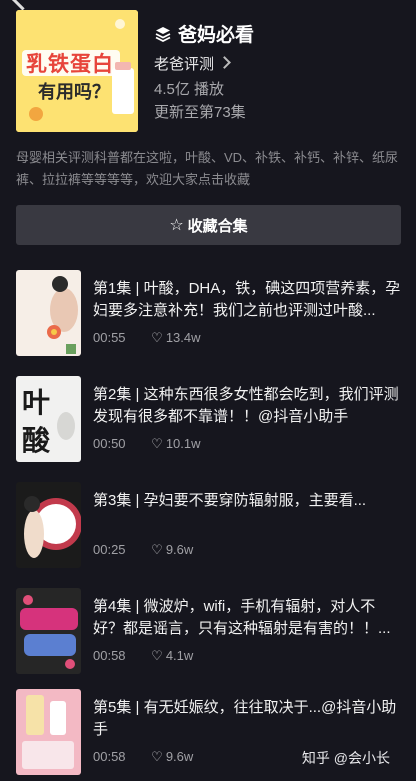 This screenshot has height=781, width=416. Describe the element at coordinates (208, 527) in the screenshot. I see `episode-item: 第3集 | 孕妇要不要穿防辐射服，主要看... 00:25 ♡ 9.6w` at that location.